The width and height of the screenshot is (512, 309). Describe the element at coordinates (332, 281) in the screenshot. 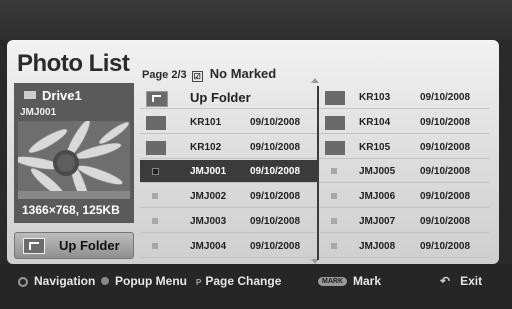

I see `mark-icon: MARK` at that location.